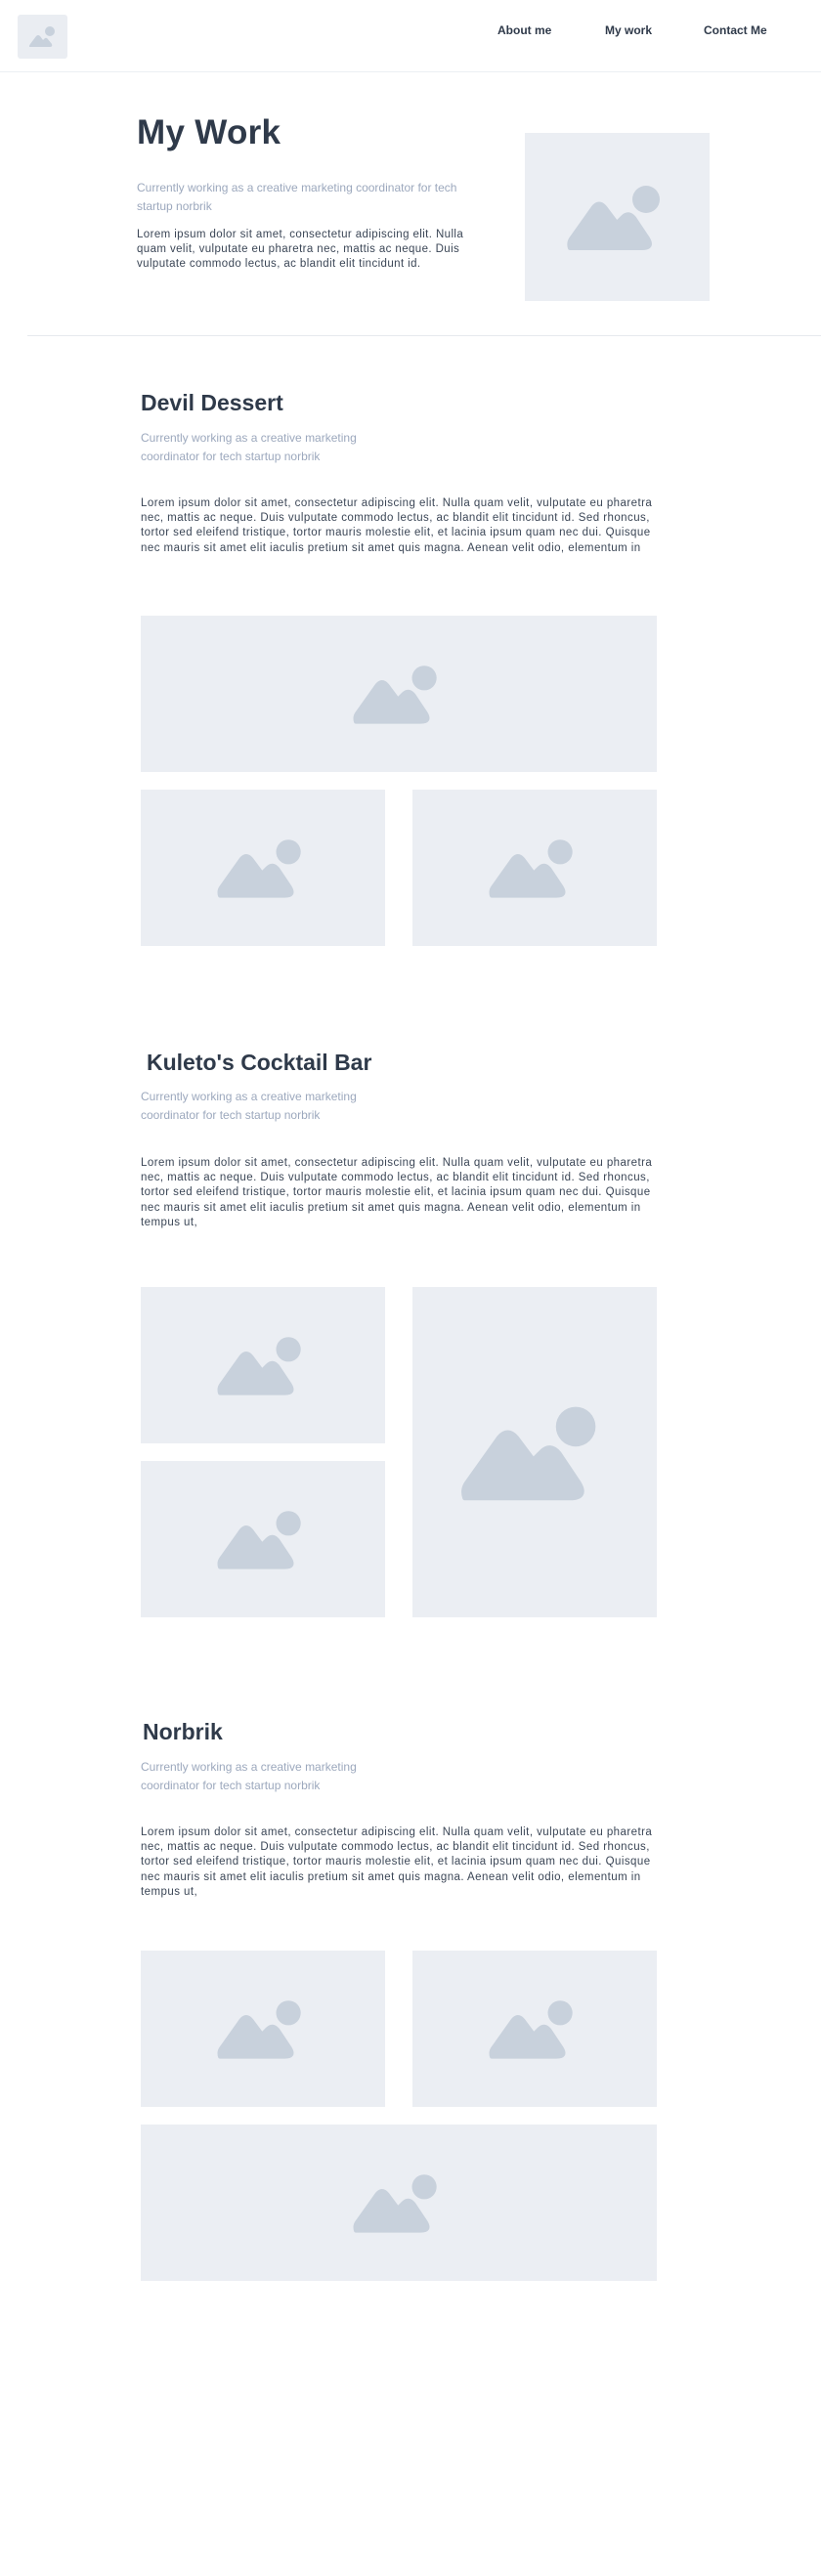 The image size is (821, 2576). What do you see at coordinates (212, 403) in the screenshot?
I see `project-title-devil-dessert: Devil Dessert` at bounding box center [212, 403].